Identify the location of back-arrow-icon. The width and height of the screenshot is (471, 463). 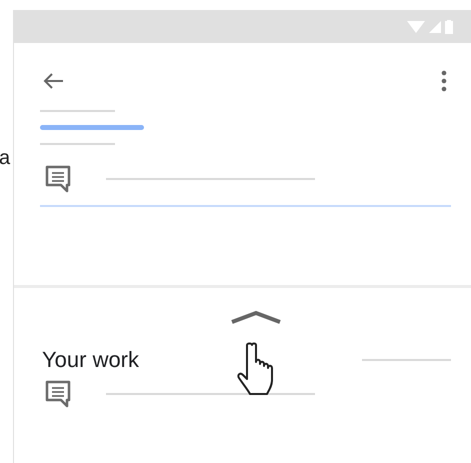
(53, 81).